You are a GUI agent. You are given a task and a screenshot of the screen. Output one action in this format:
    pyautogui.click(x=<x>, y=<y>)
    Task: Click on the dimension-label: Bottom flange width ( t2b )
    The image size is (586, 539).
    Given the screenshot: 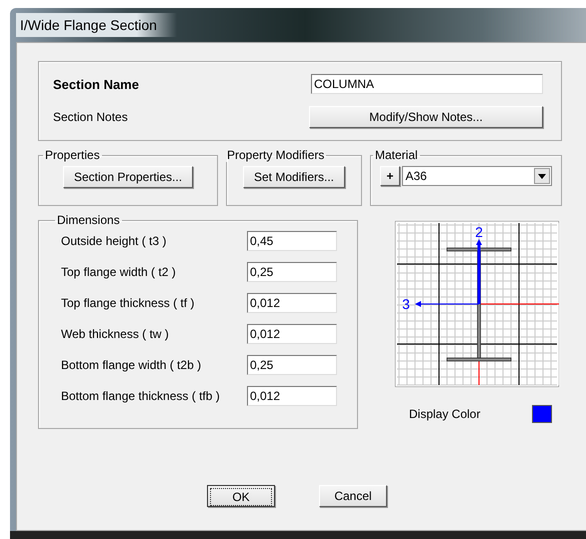 What is the action you would take?
    pyautogui.click(x=131, y=365)
    